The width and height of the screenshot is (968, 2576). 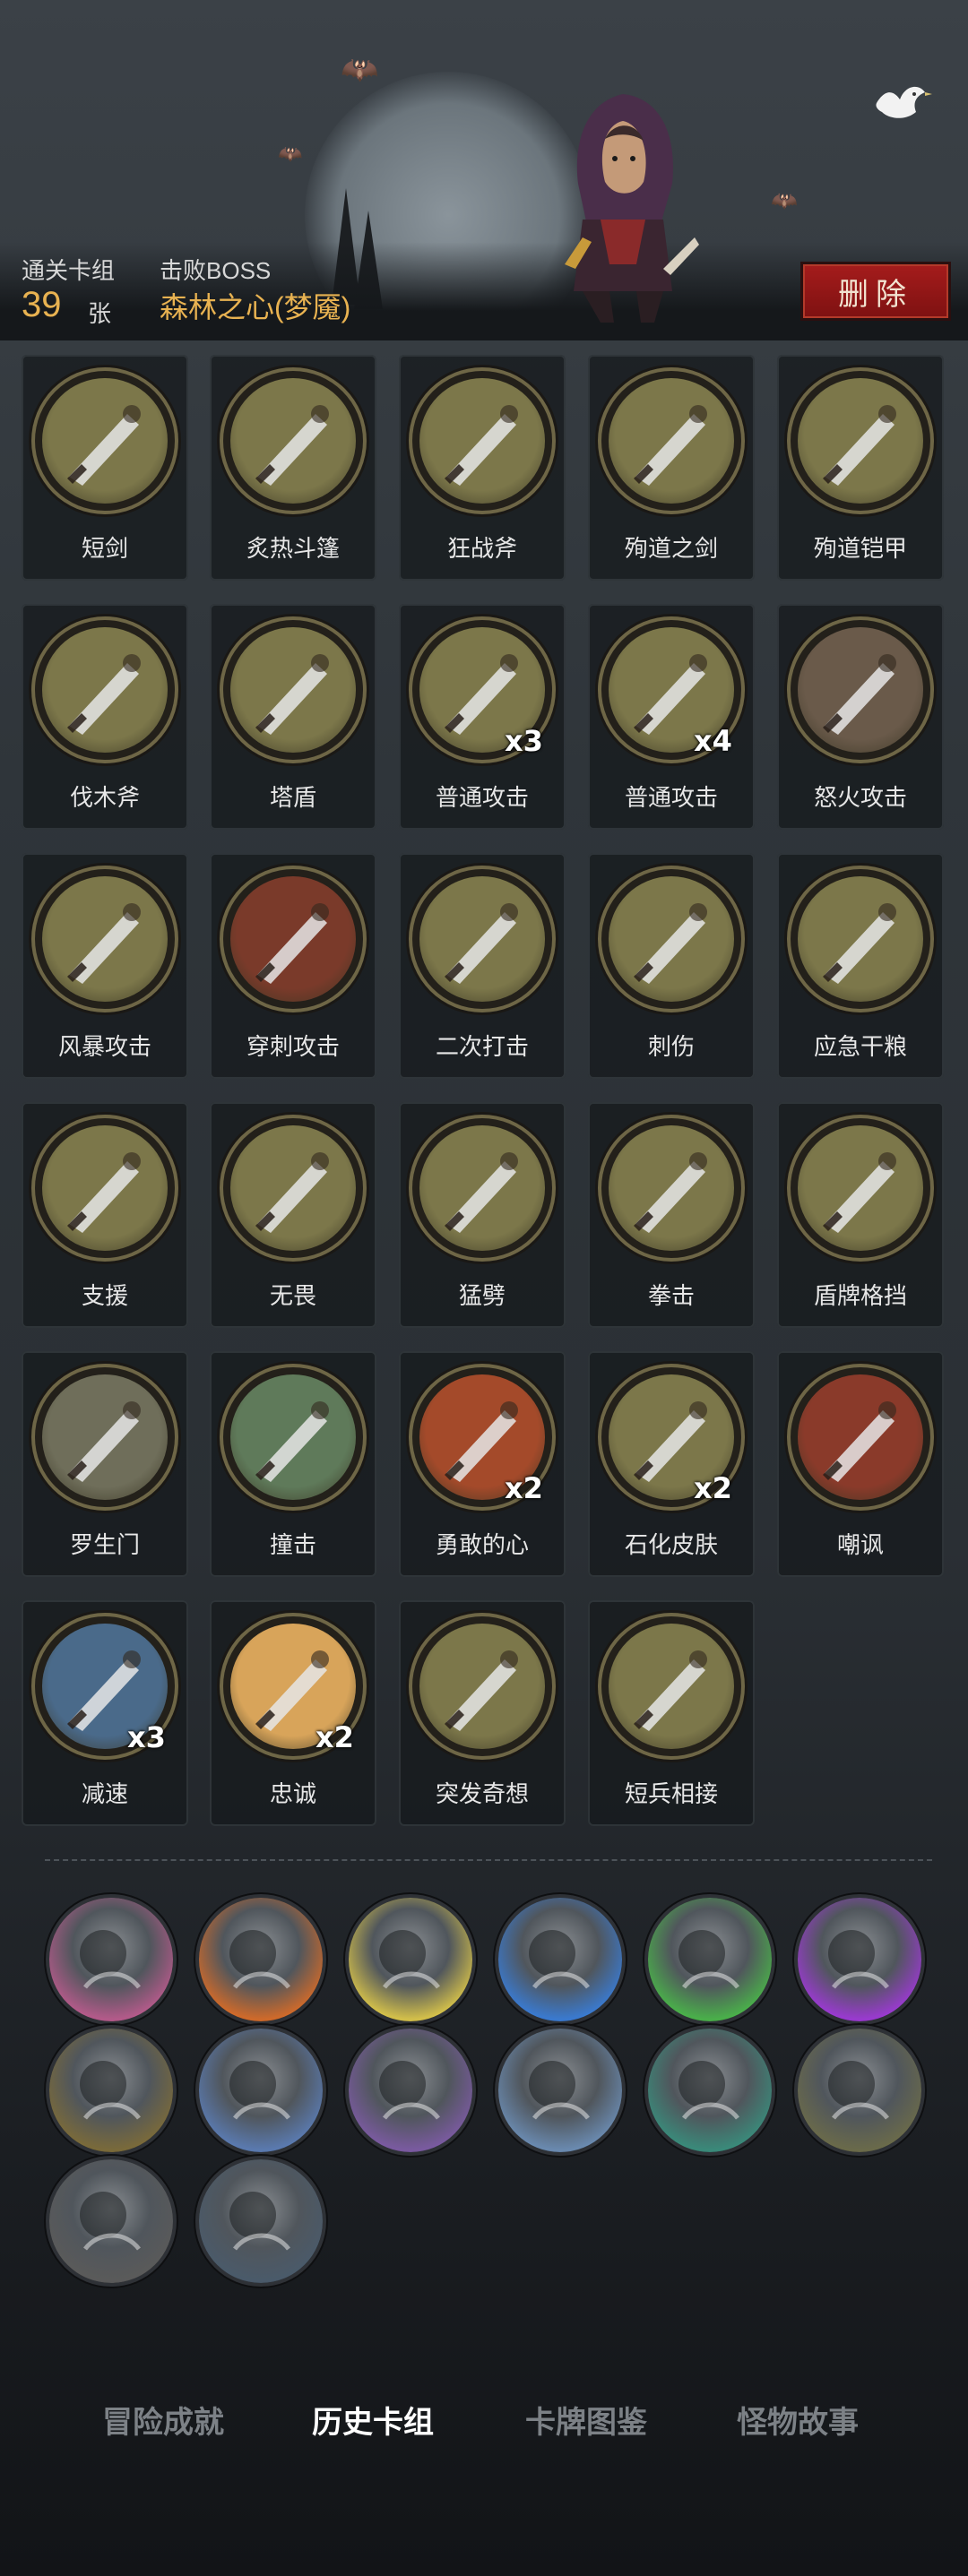 I want to click on stab-icon, so click(x=671, y=939).